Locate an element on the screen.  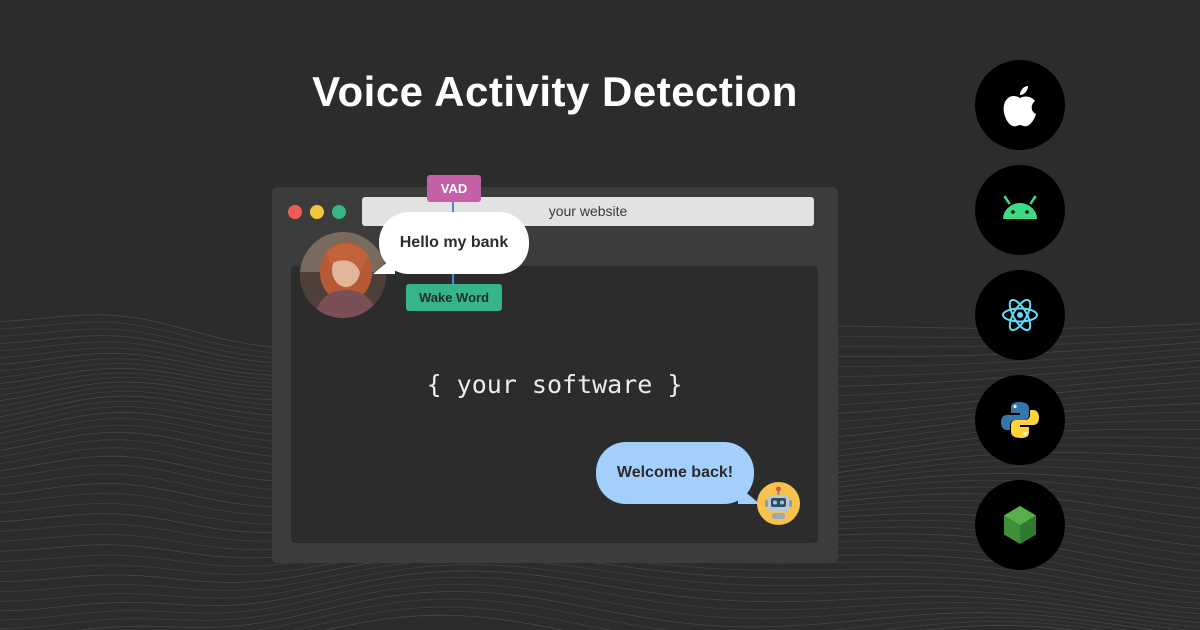
nodejs-icon is located at coordinates (1020, 525).